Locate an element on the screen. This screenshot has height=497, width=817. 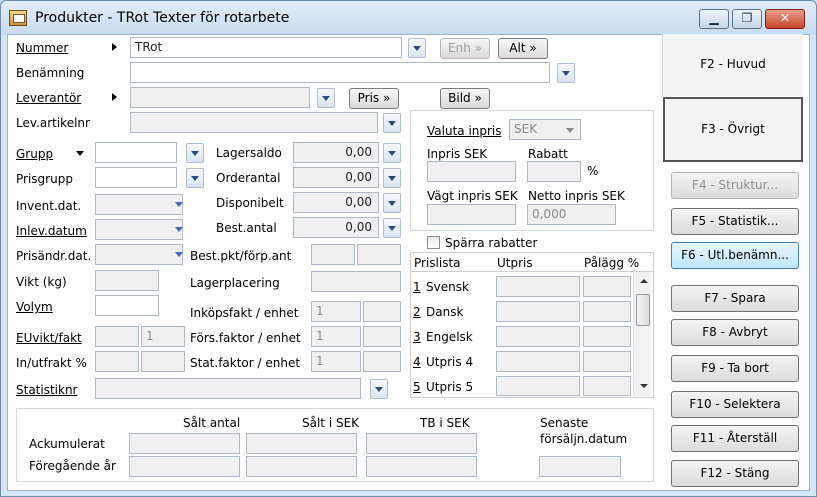
nummer-arrow-icon is located at coordinates (114, 47).